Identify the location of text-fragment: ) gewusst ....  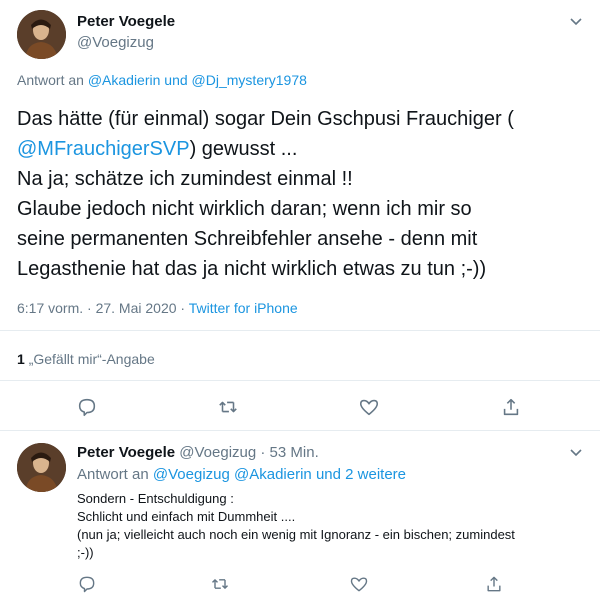
(243, 149).